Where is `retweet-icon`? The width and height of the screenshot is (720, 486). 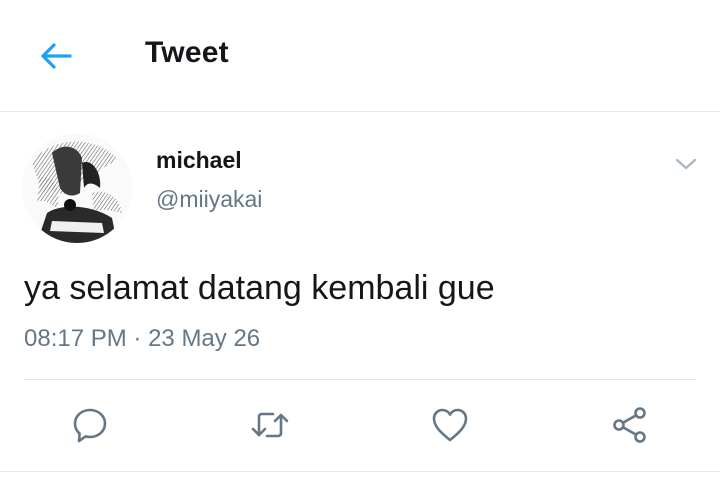
retweet-icon is located at coordinates (270, 425).